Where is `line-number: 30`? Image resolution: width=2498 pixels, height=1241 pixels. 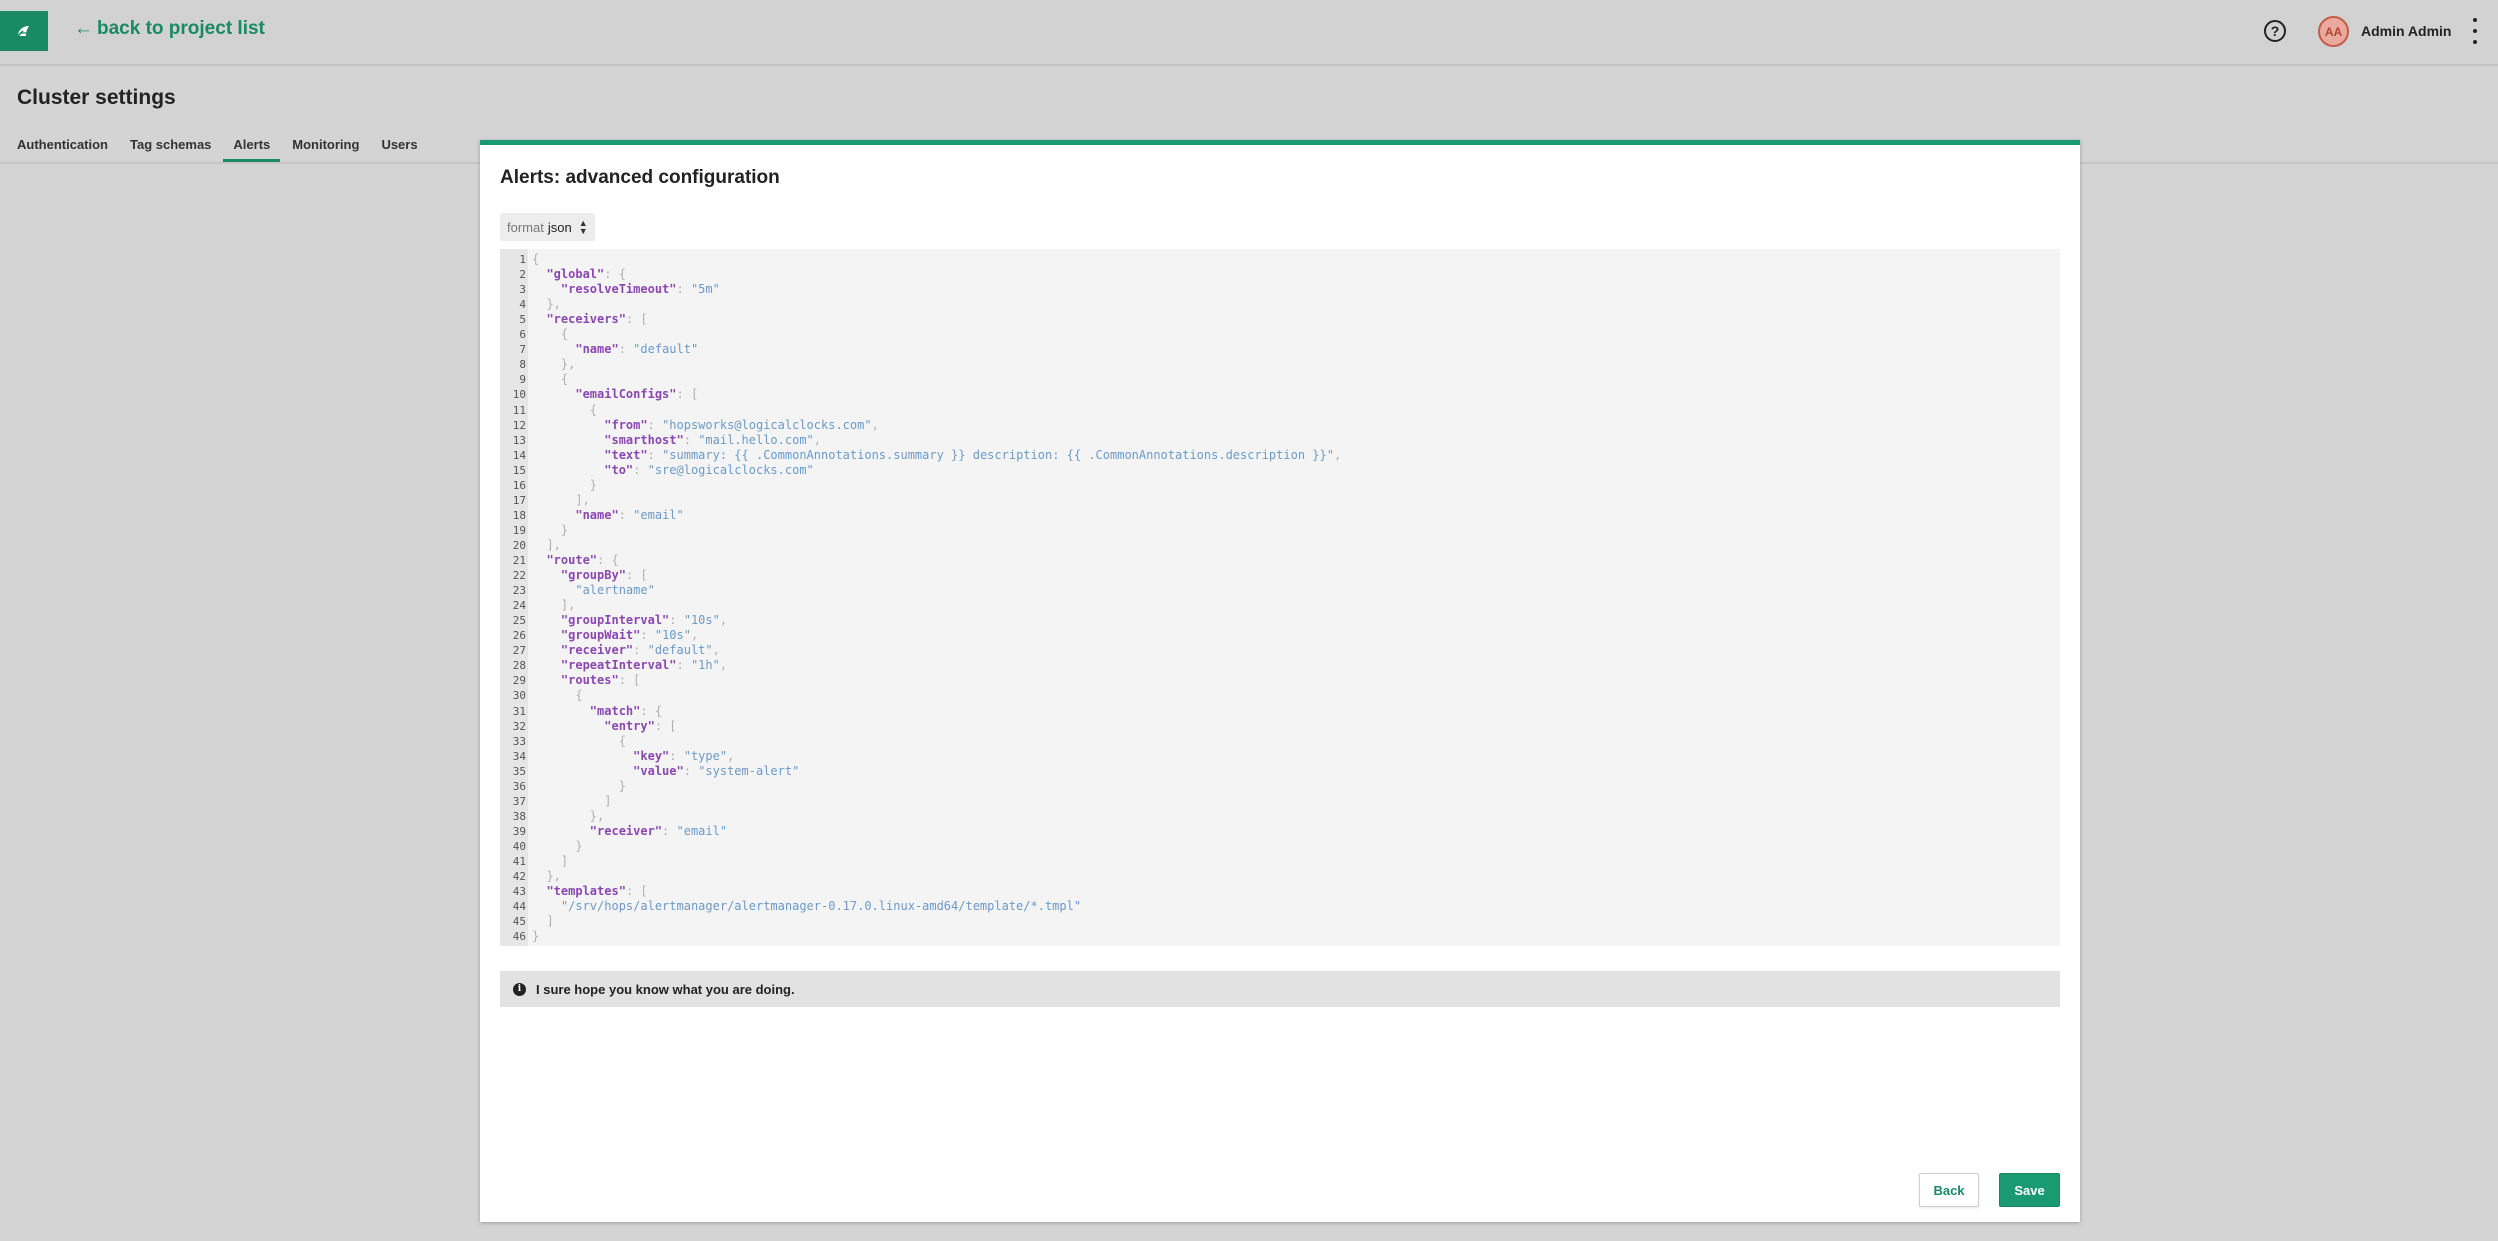
line-number: 30 is located at coordinates (519, 696).